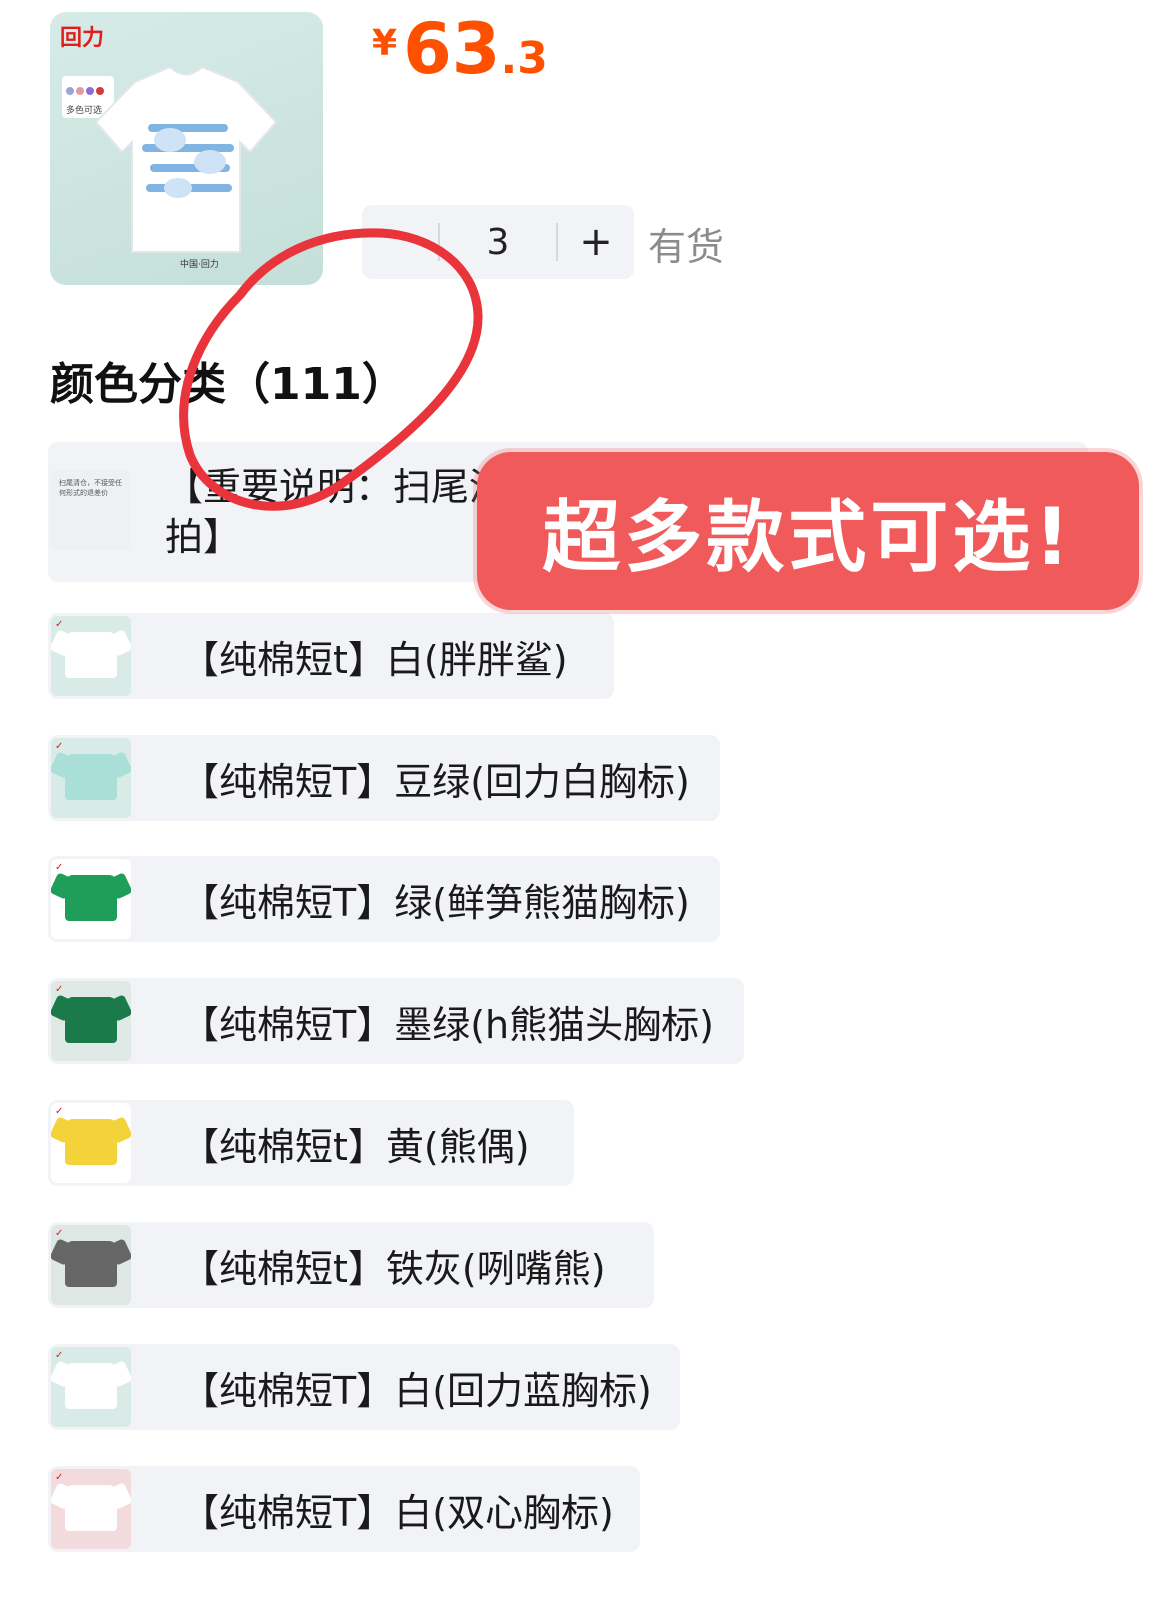  I want to click on product-thumbnail: 回力 多色可选 中国·回力, so click(186, 148).